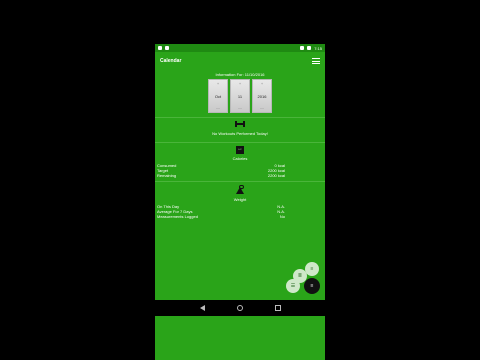 This screenshot has width=480, height=360. I want to click on workouts-section: No Workouts Performed Today!, so click(240, 126).